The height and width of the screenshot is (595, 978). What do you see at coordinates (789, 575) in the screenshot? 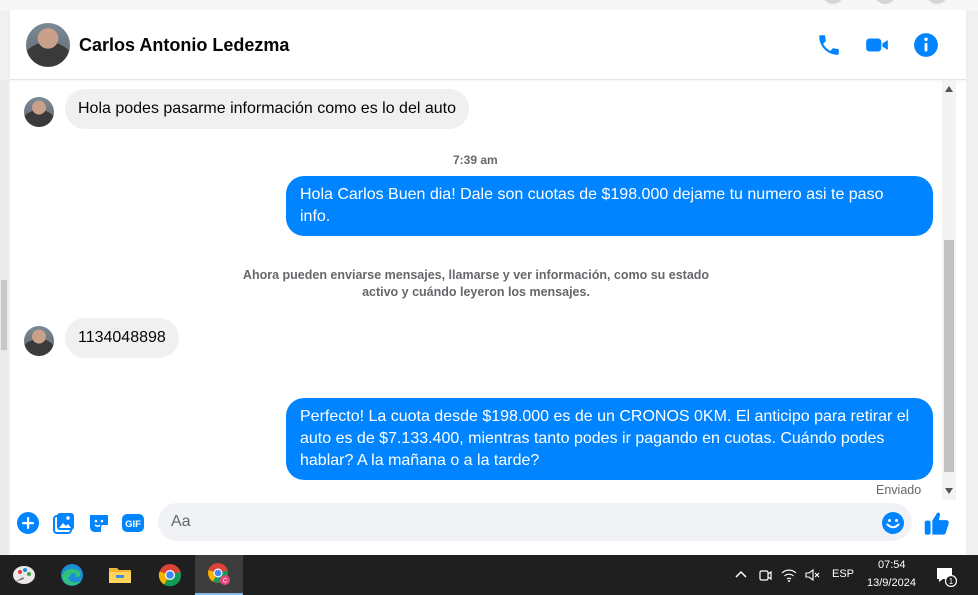
I see `wifi-icon` at bounding box center [789, 575].